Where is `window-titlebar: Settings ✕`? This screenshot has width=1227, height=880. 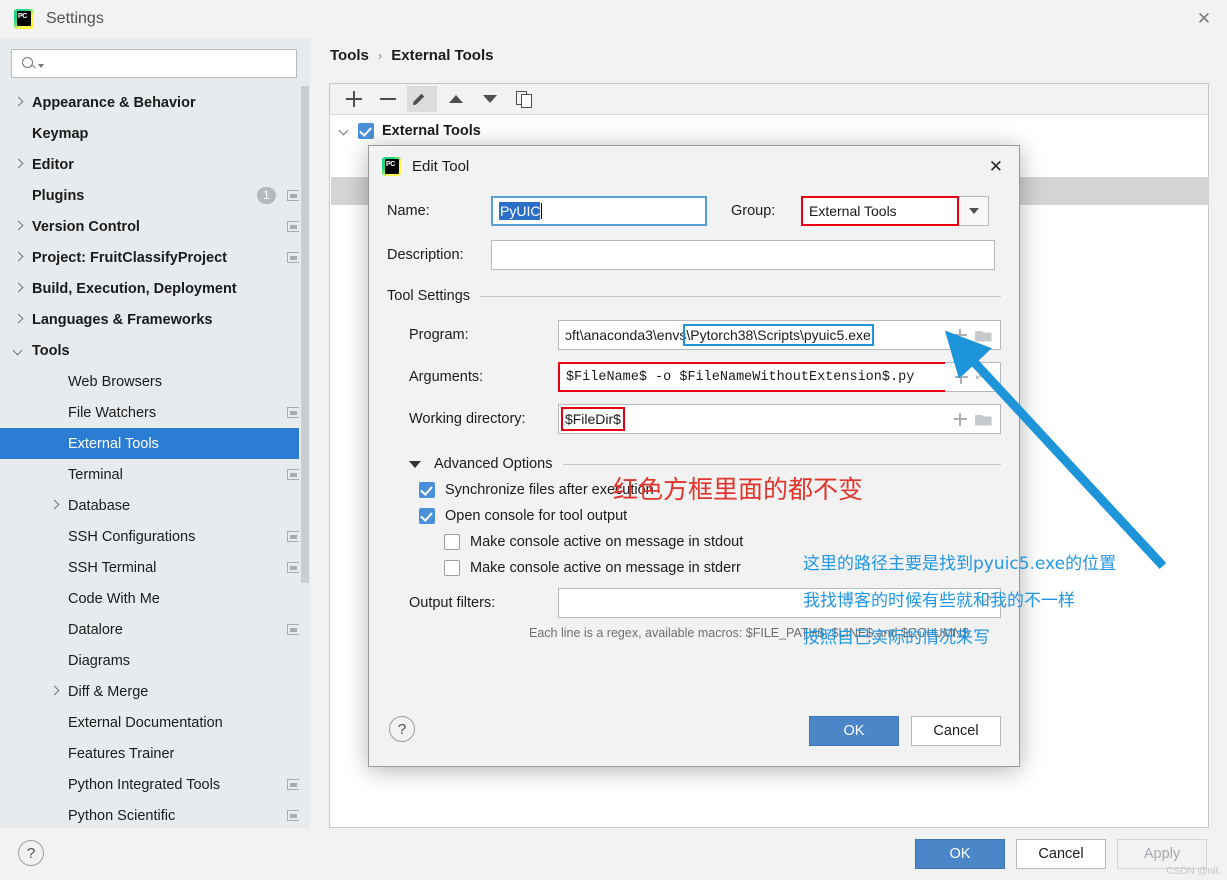
window-titlebar: Settings ✕ is located at coordinates (613, 19).